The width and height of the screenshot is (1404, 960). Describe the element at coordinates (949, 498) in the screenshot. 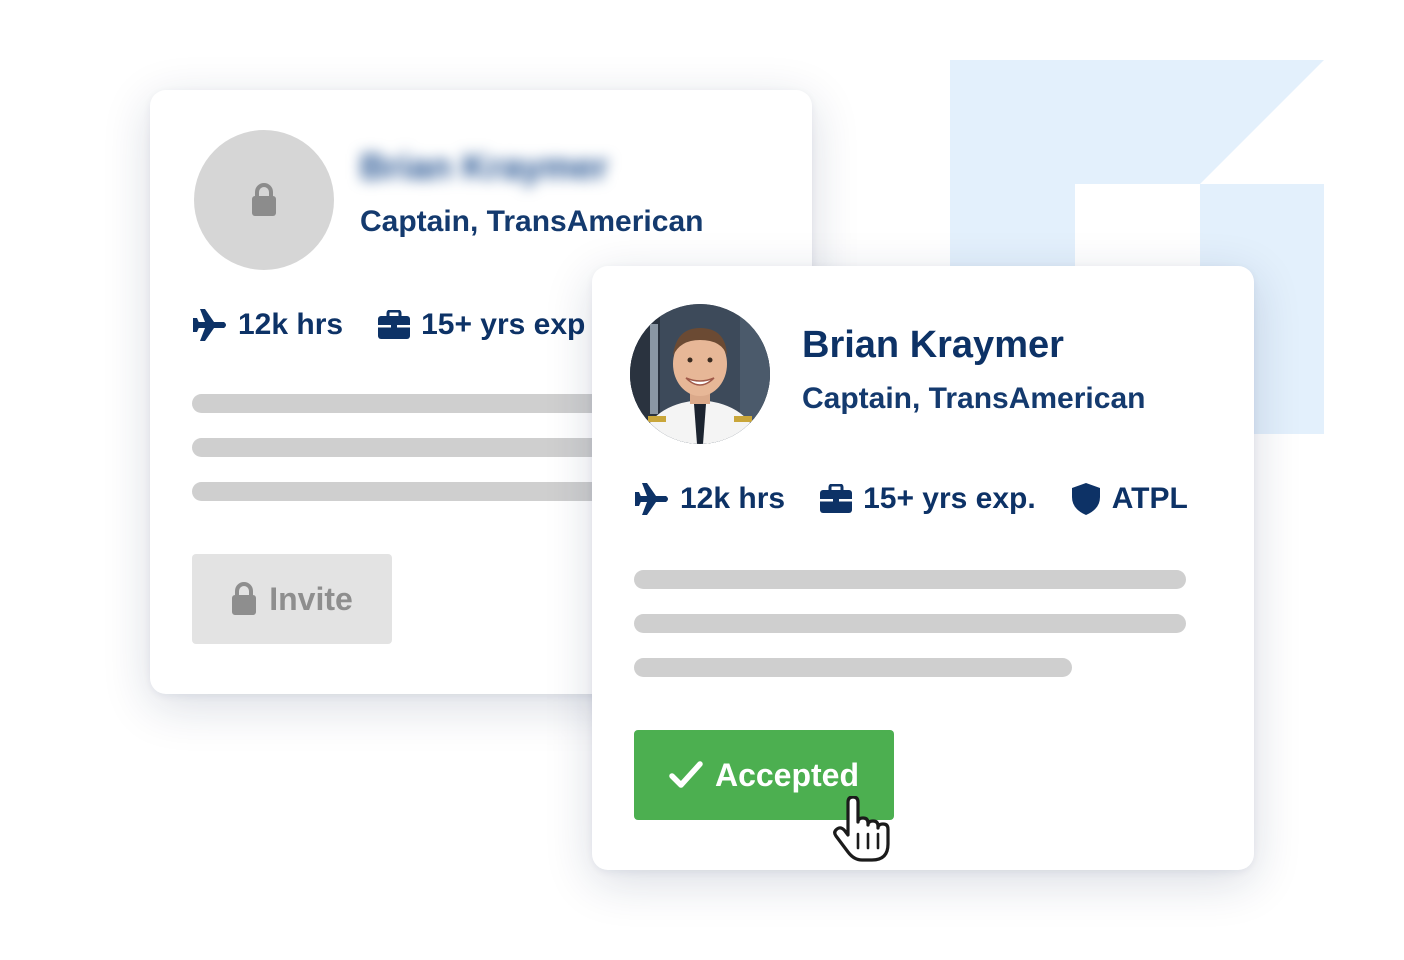

I see `experience-label: 15+ yrs exp.` at that location.